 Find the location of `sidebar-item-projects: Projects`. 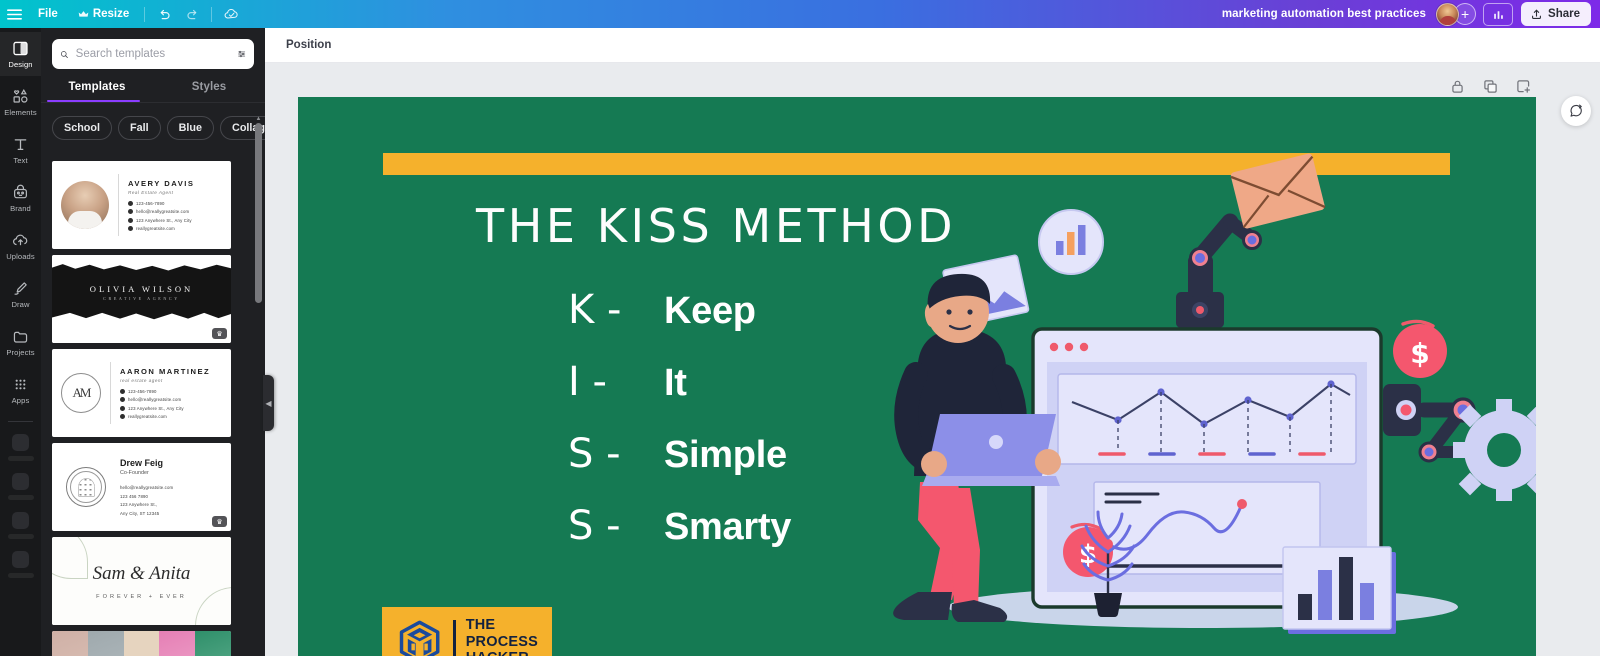

sidebar-item-projects: Projects is located at coordinates (20, 342).